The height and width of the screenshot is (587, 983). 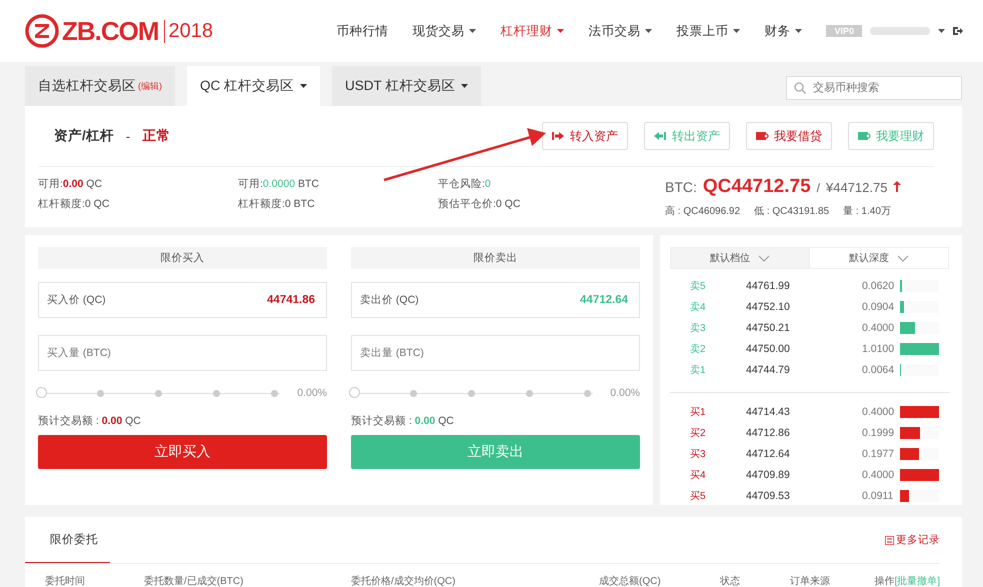 What do you see at coordinates (768, 432) in the screenshot?
I see `price-cell-text: 44712.86` at bounding box center [768, 432].